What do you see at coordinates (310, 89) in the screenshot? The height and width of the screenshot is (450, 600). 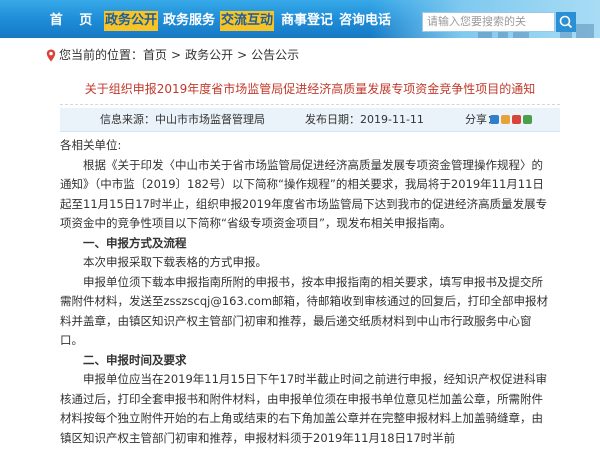 I see `article-title: 关于组织申报2019年度省市场监管局促进经济高质量发展专项资金竞争性项目的通知` at bounding box center [310, 89].